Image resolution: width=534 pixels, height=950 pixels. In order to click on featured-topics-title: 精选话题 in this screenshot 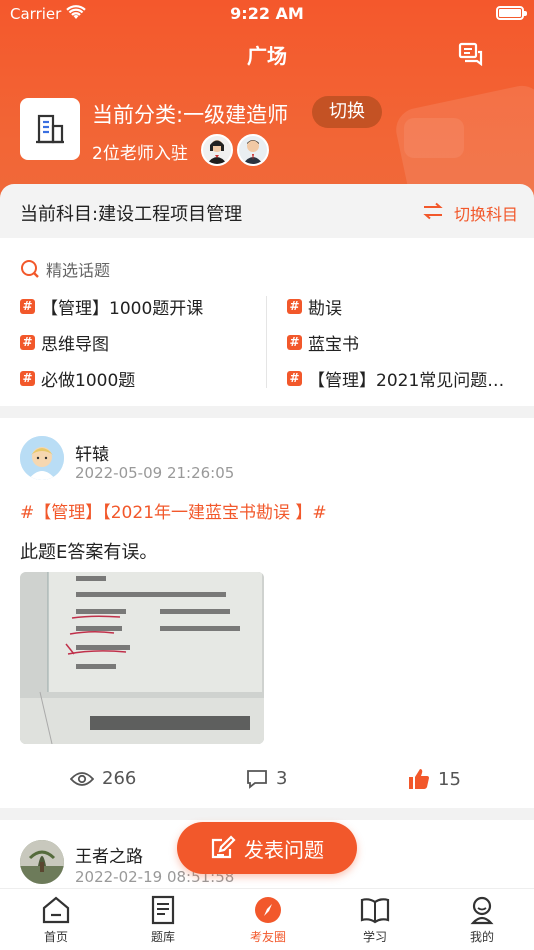, I will do `click(78, 270)`.